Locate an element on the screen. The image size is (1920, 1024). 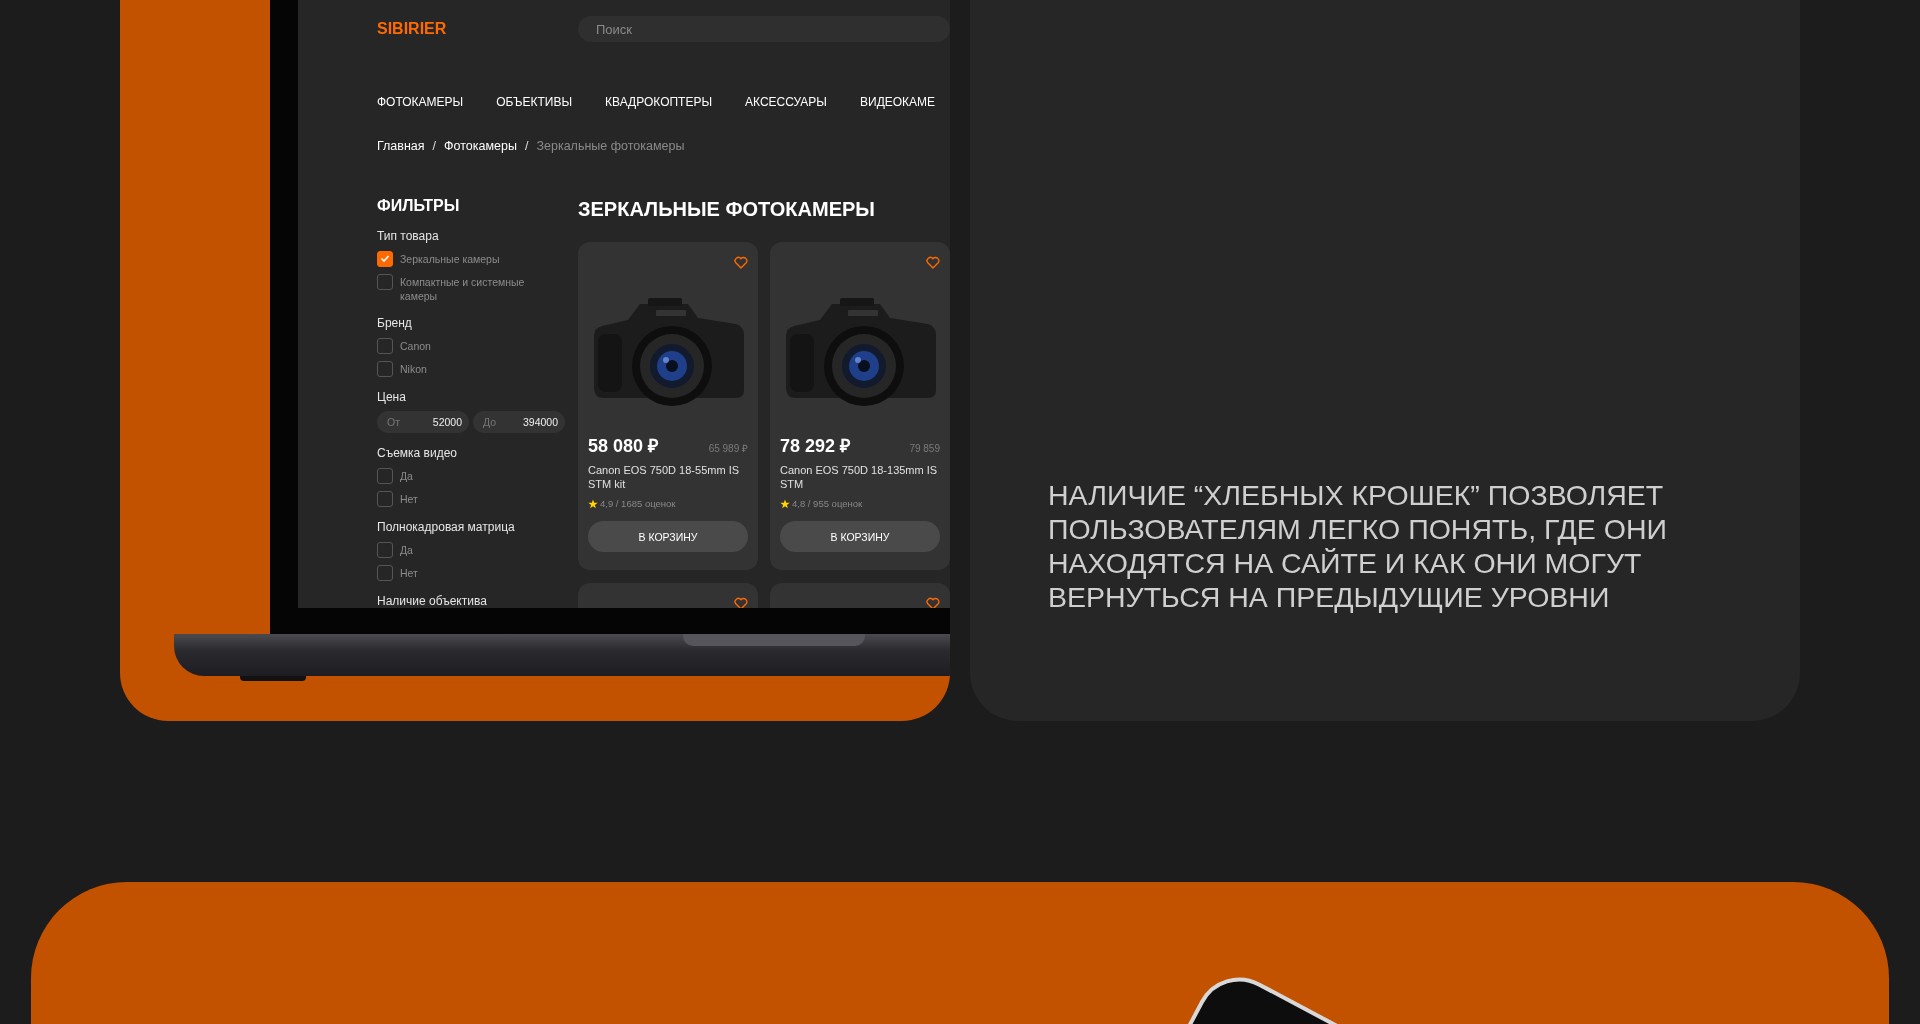
field-value: 52000 is located at coordinates (447, 422).